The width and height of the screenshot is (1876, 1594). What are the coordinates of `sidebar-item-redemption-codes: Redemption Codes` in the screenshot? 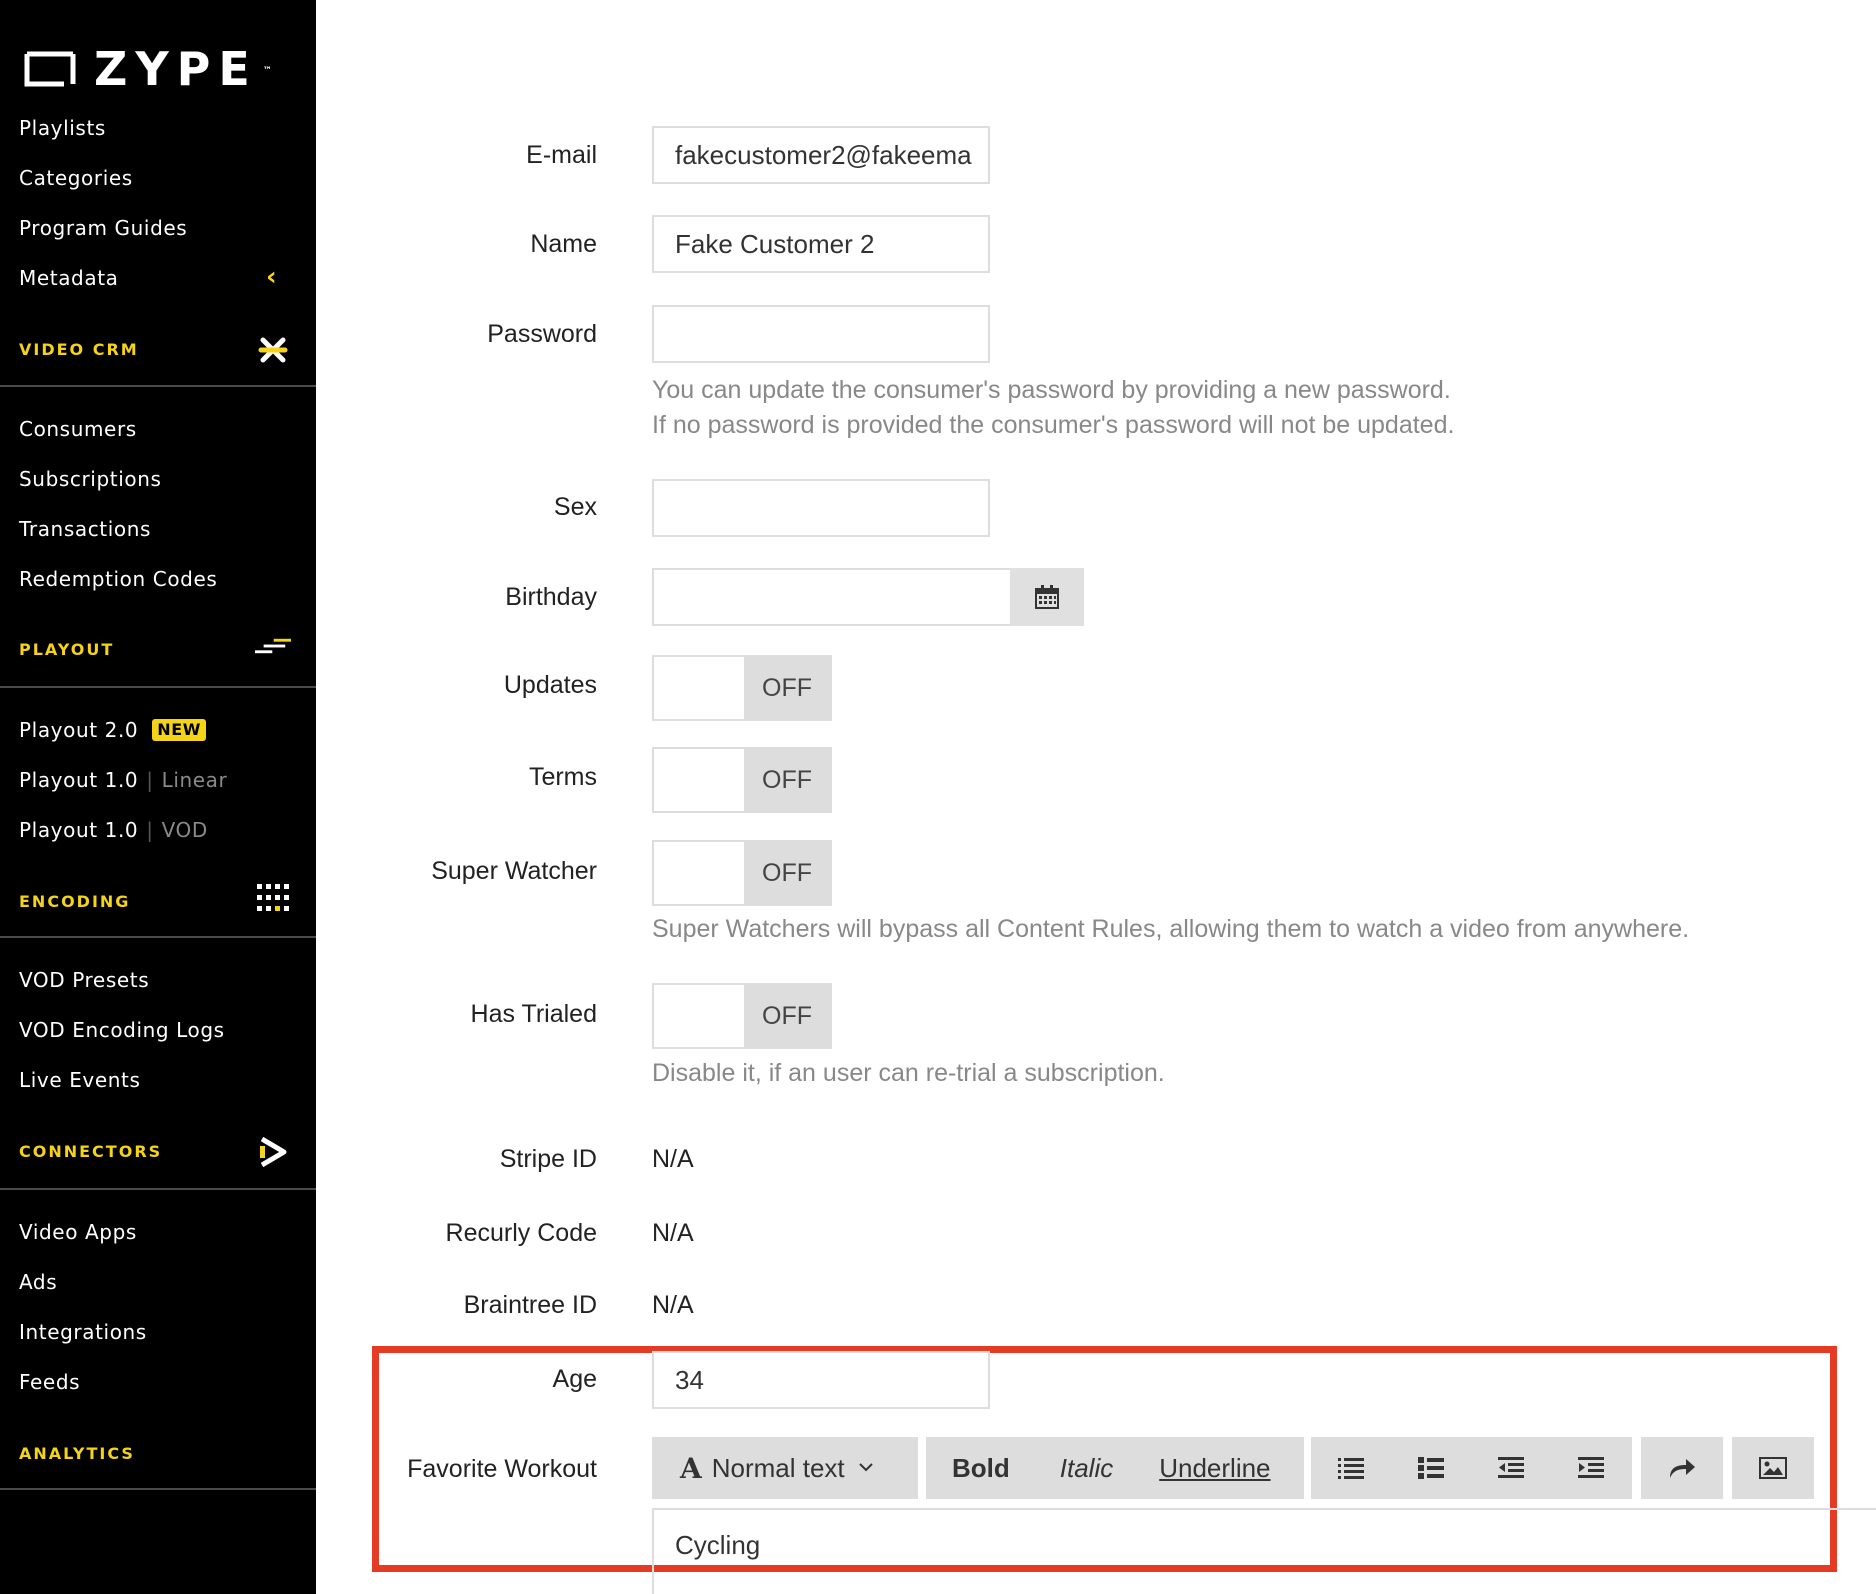 It's located at (118, 579).